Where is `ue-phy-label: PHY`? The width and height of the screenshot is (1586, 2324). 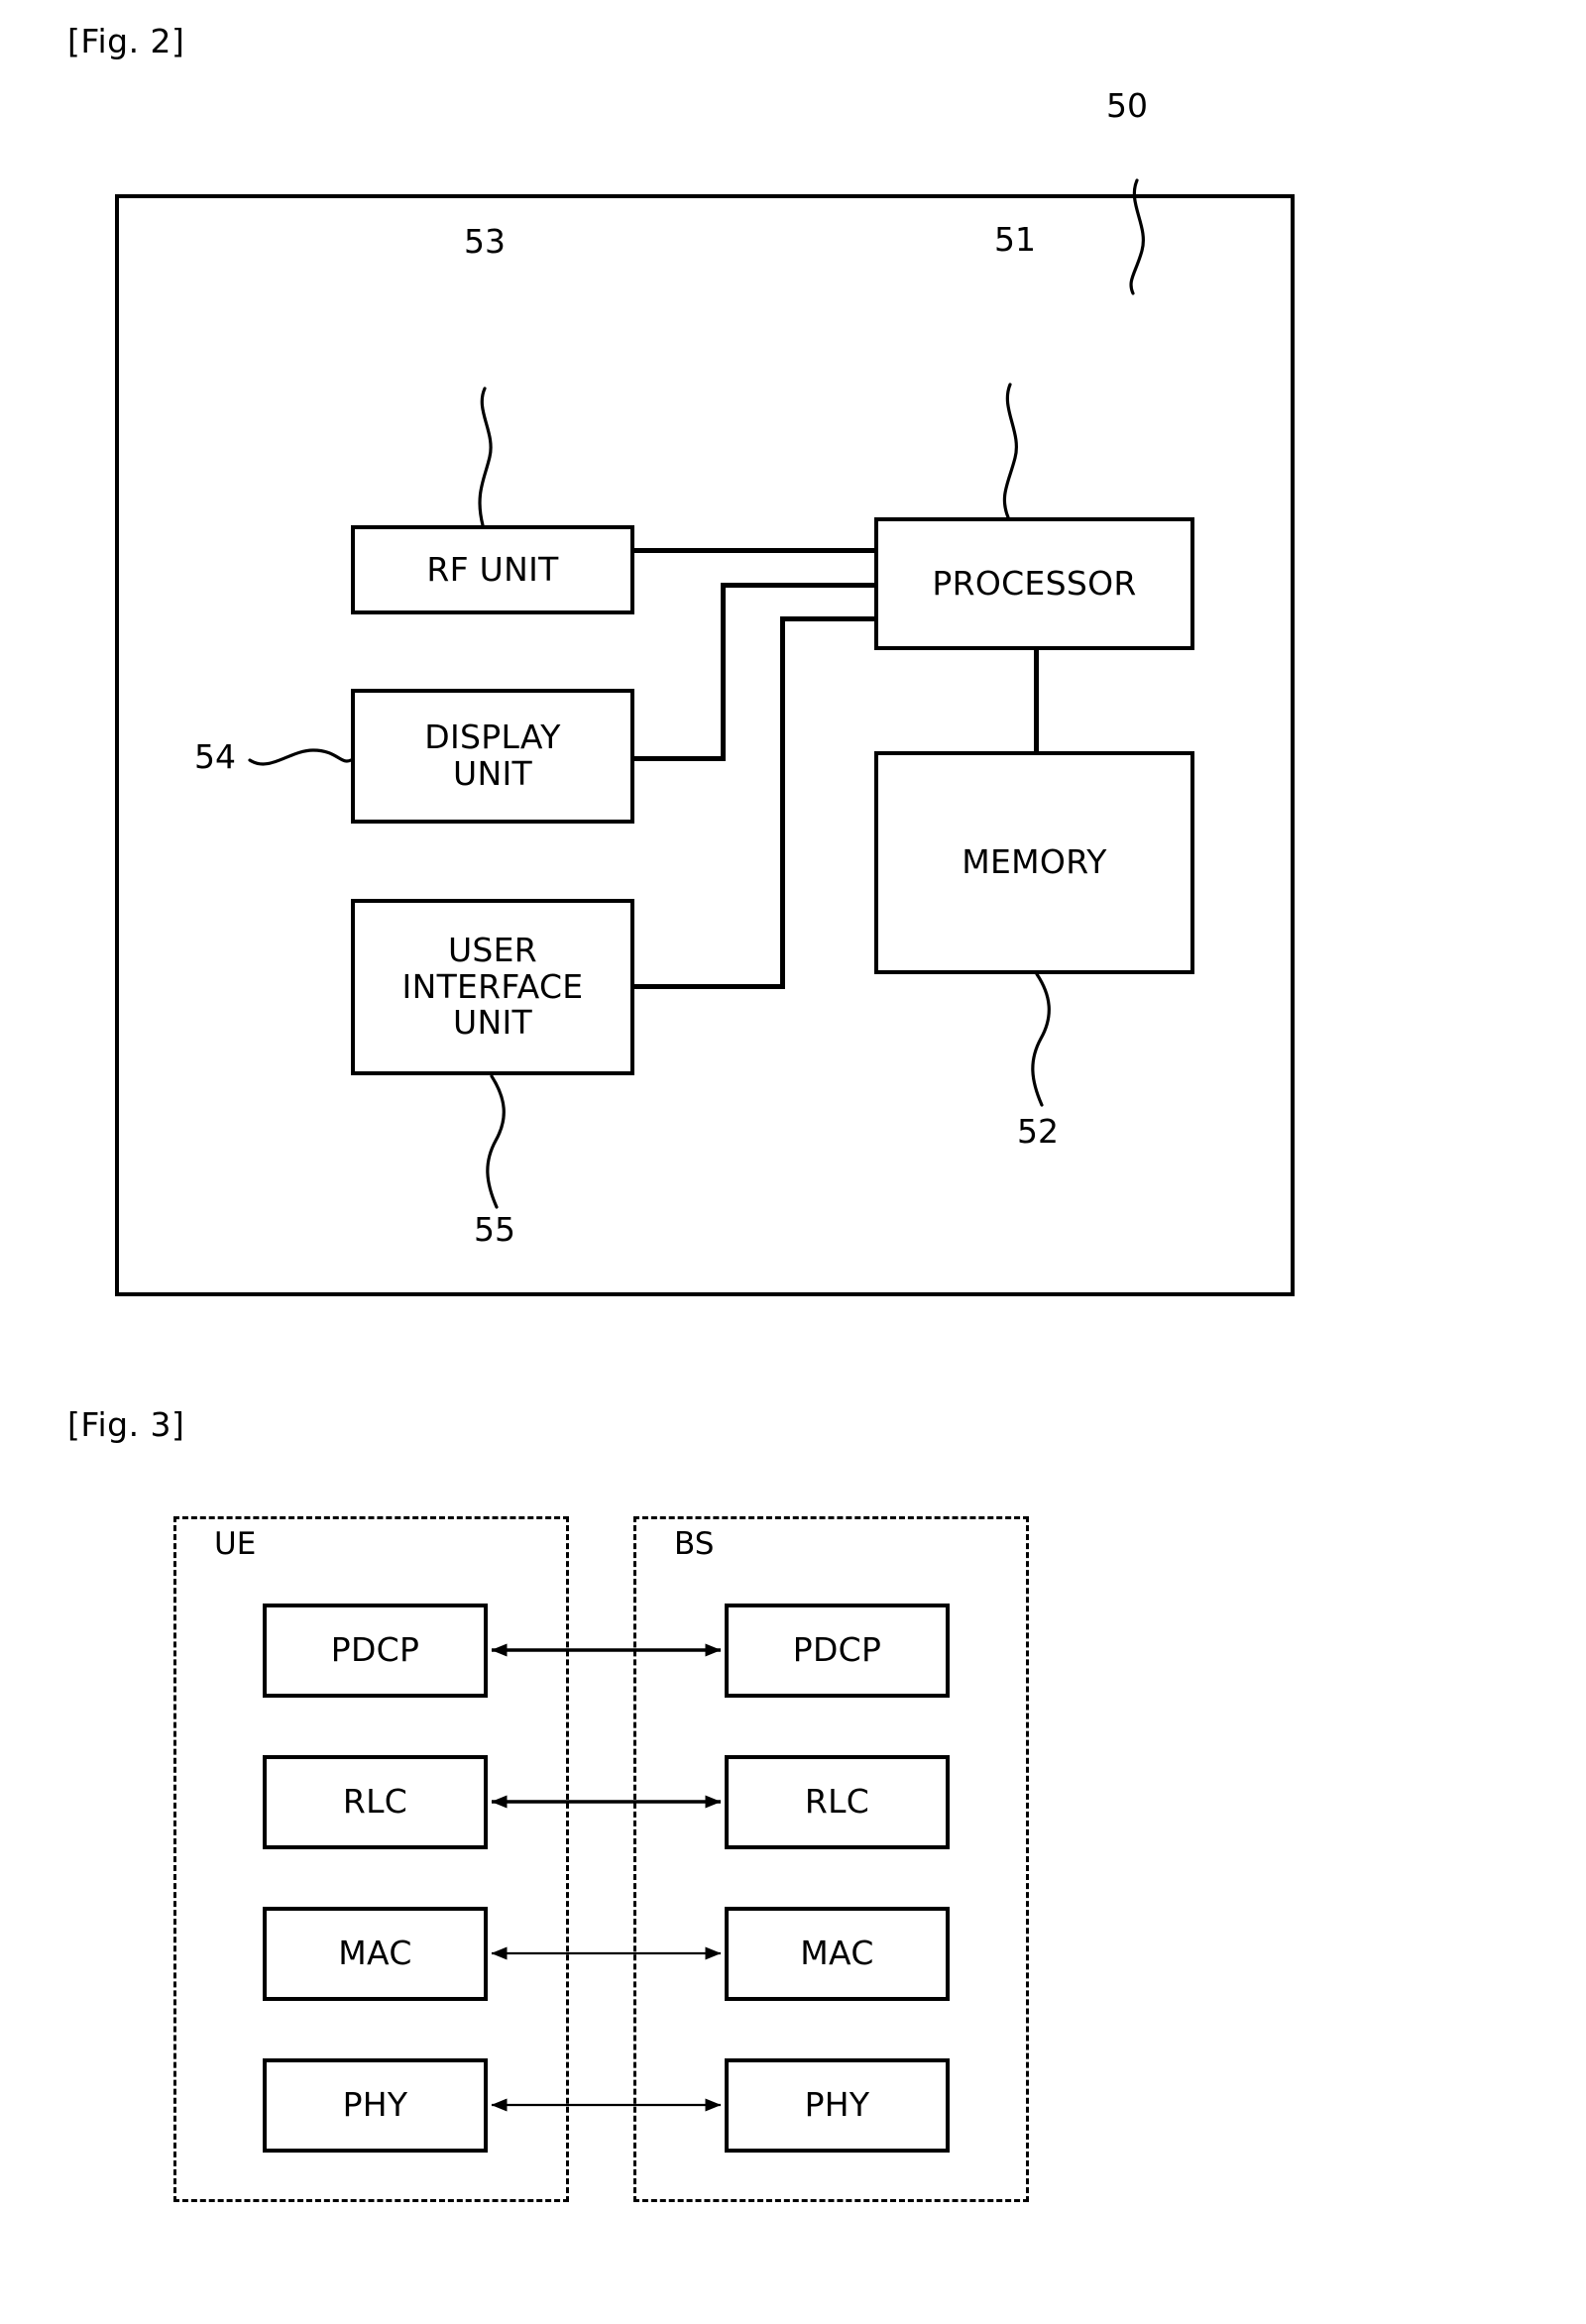
ue-phy-label: PHY is located at coordinates (375, 2105).